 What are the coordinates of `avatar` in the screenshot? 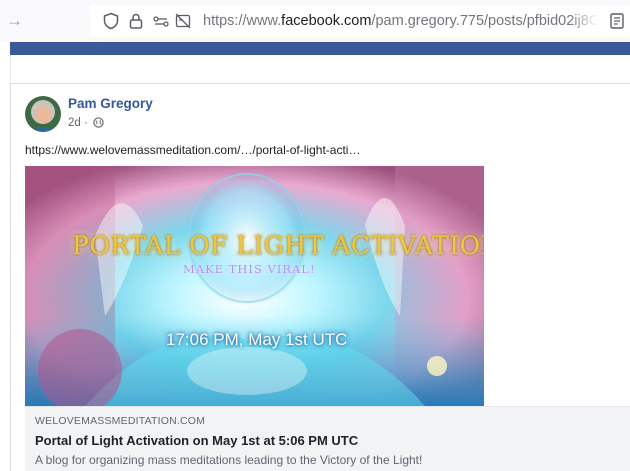 It's located at (43, 114).